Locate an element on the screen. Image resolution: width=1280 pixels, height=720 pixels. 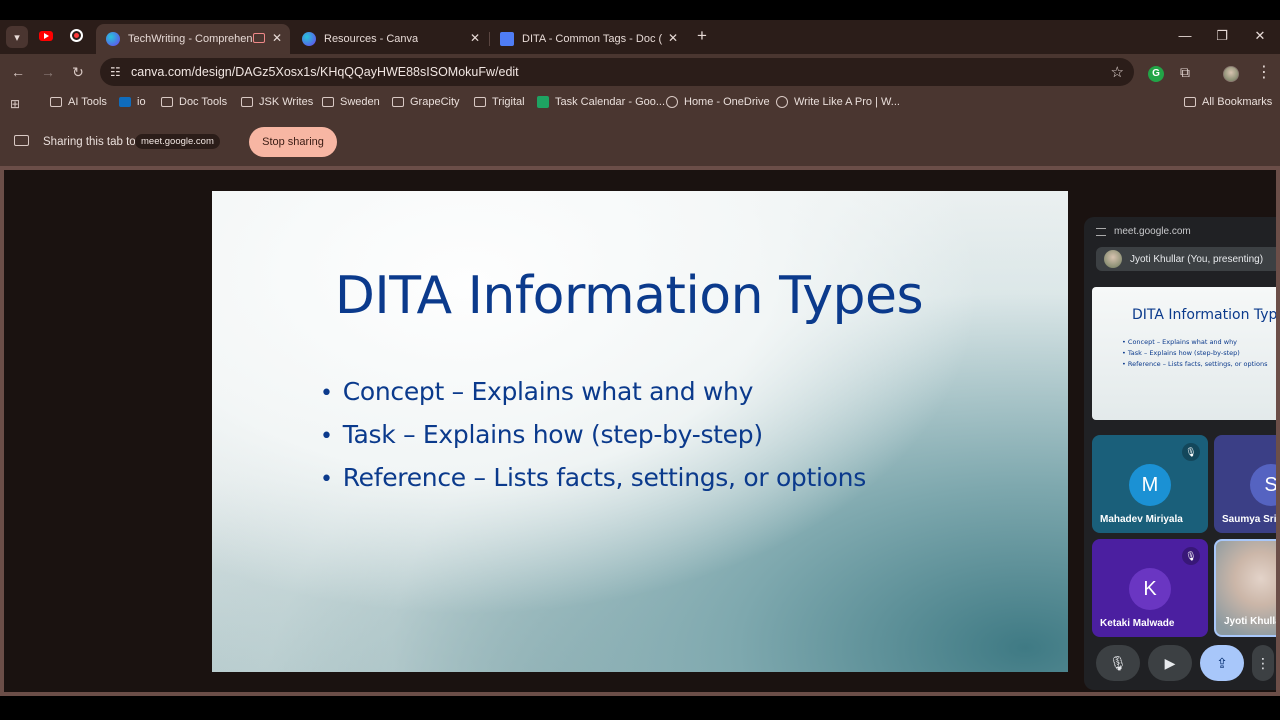
youtube-pinned-tab-icon is located at coordinates (46, 36).